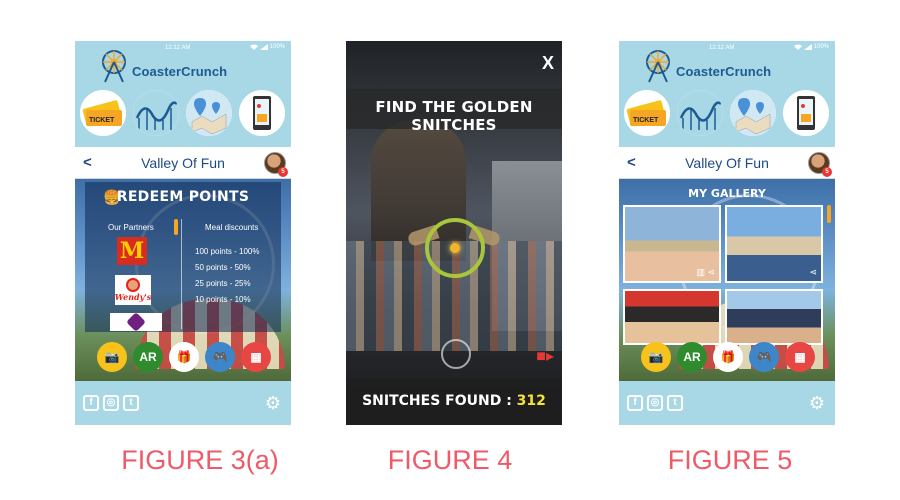  What do you see at coordinates (131, 227) in the screenshot?
I see `partners-header: Our Partners` at bounding box center [131, 227].